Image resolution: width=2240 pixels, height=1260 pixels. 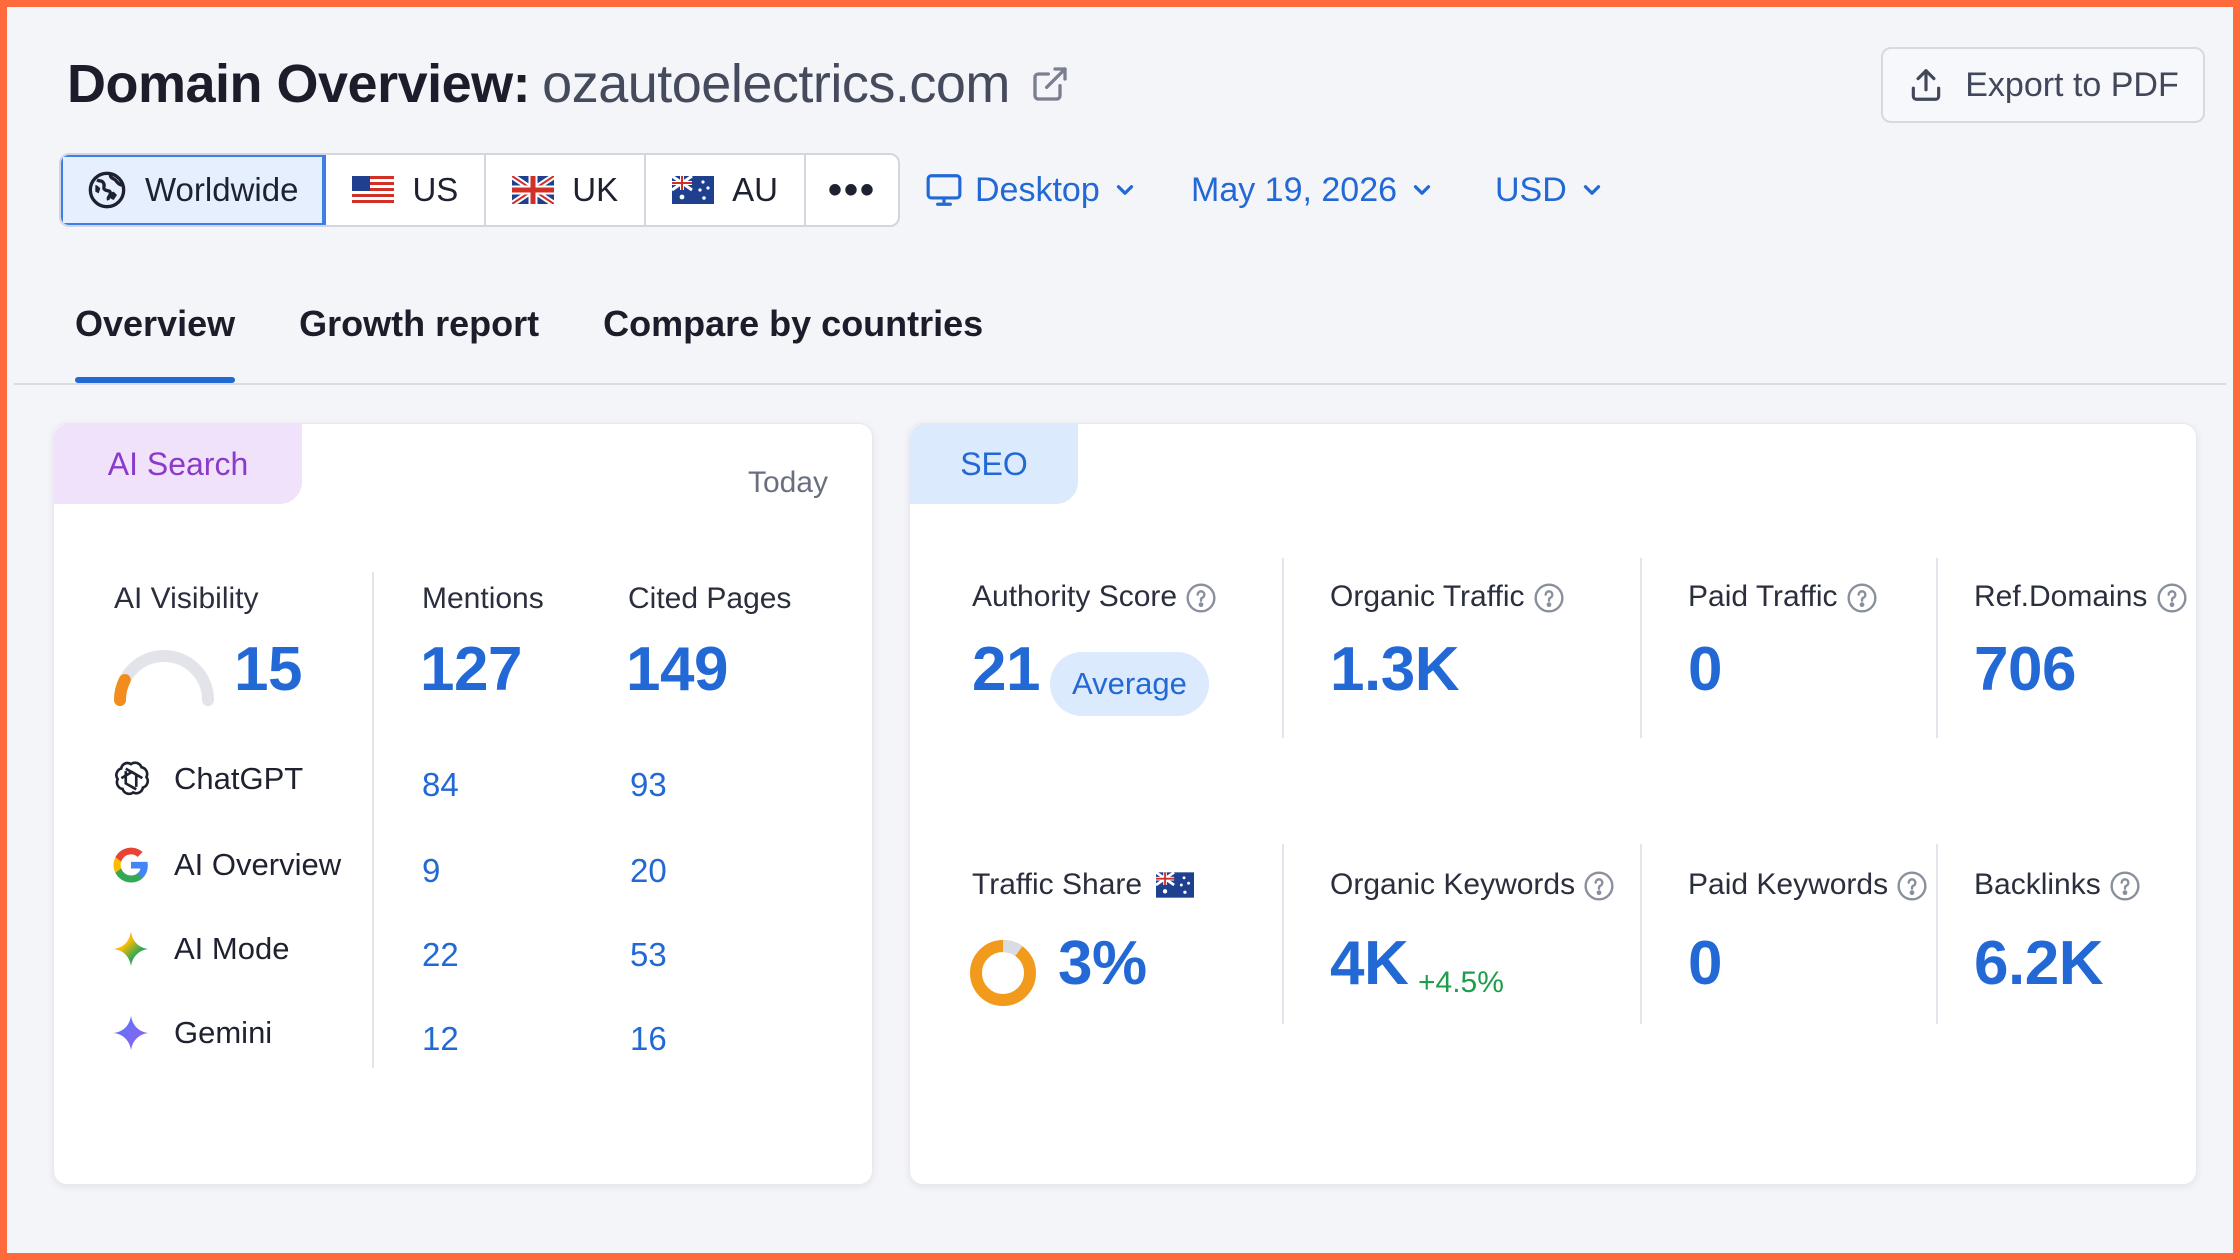 I want to click on traffic-share-text: Traffic Share, so click(x=1057, y=884).